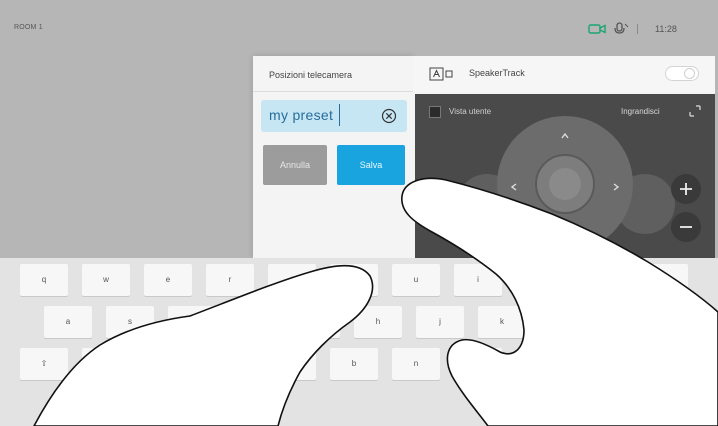 The image size is (718, 426). What do you see at coordinates (689, 73) in the screenshot?
I see `toggle-knob` at bounding box center [689, 73].